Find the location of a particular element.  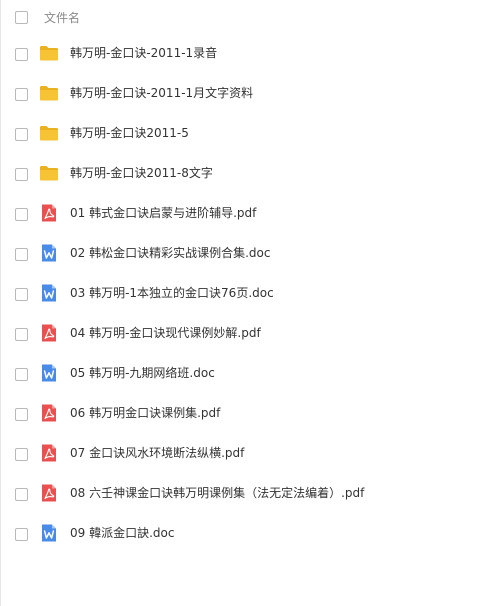

file-row: 06 韩万明金口诀课例集.pdf is located at coordinates (251, 414).